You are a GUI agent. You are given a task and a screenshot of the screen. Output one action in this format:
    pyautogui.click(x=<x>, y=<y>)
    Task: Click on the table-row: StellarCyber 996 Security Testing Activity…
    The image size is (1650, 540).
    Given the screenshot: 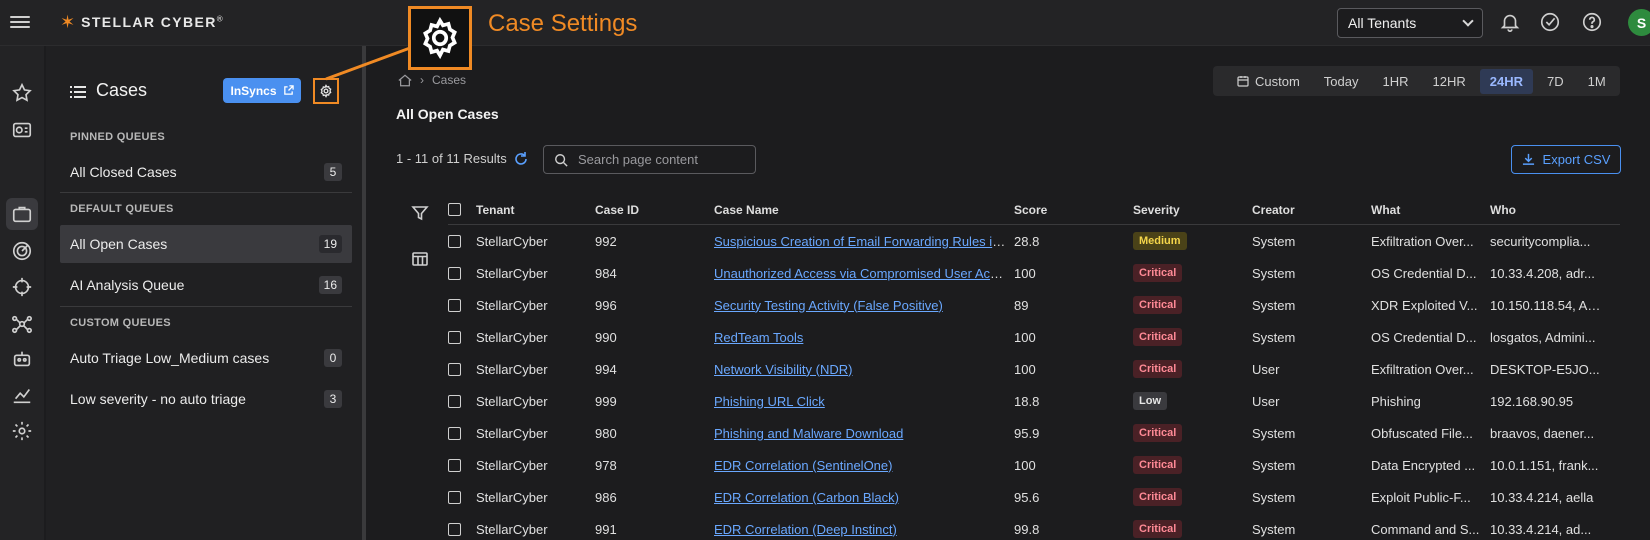 What is the action you would take?
    pyautogui.click(x=1034, y=305)
    